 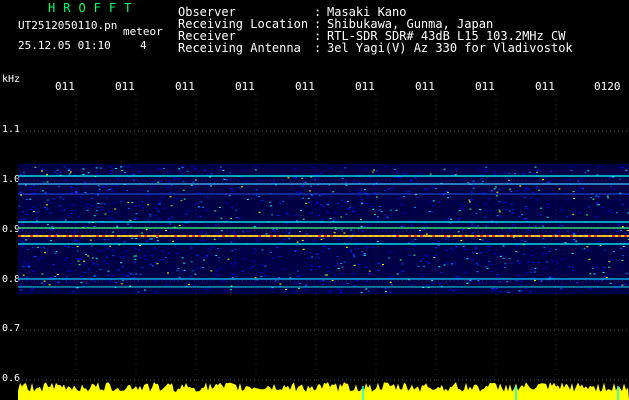 I want to click on amplitude-fill, so click(x=323, y=391).